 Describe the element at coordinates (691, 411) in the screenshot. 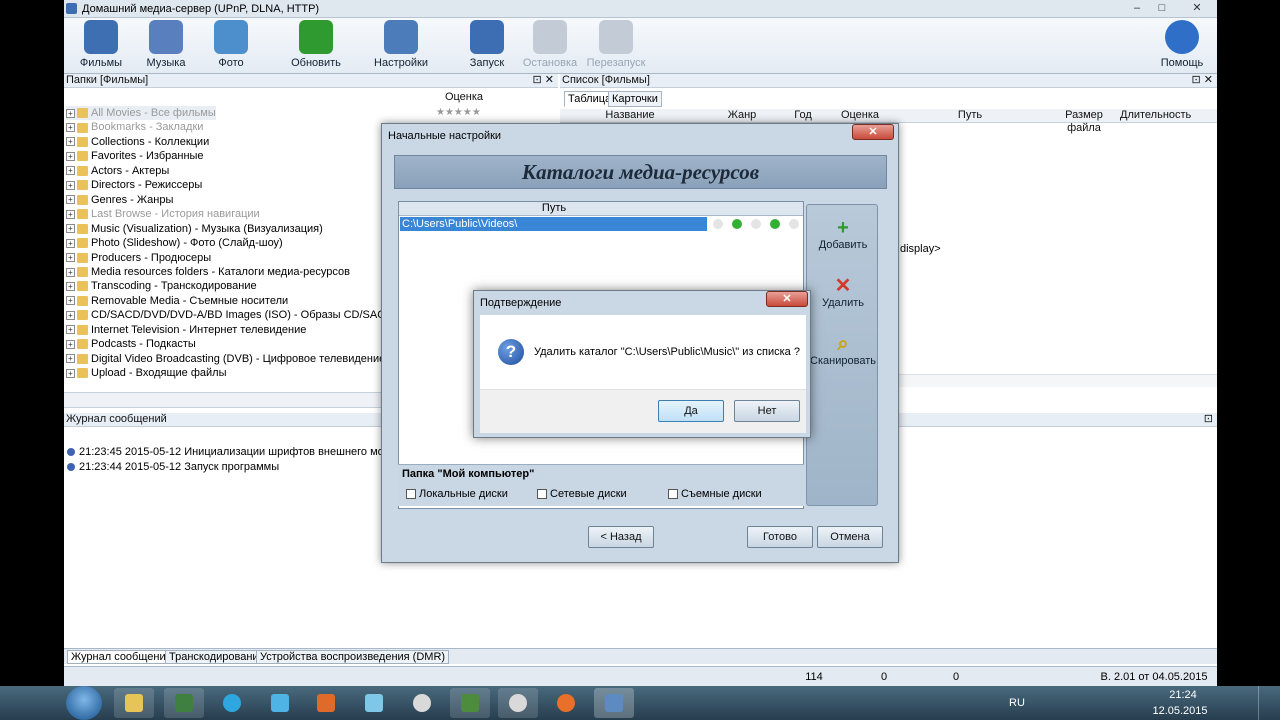

I see `yes-button: Да` at that location.